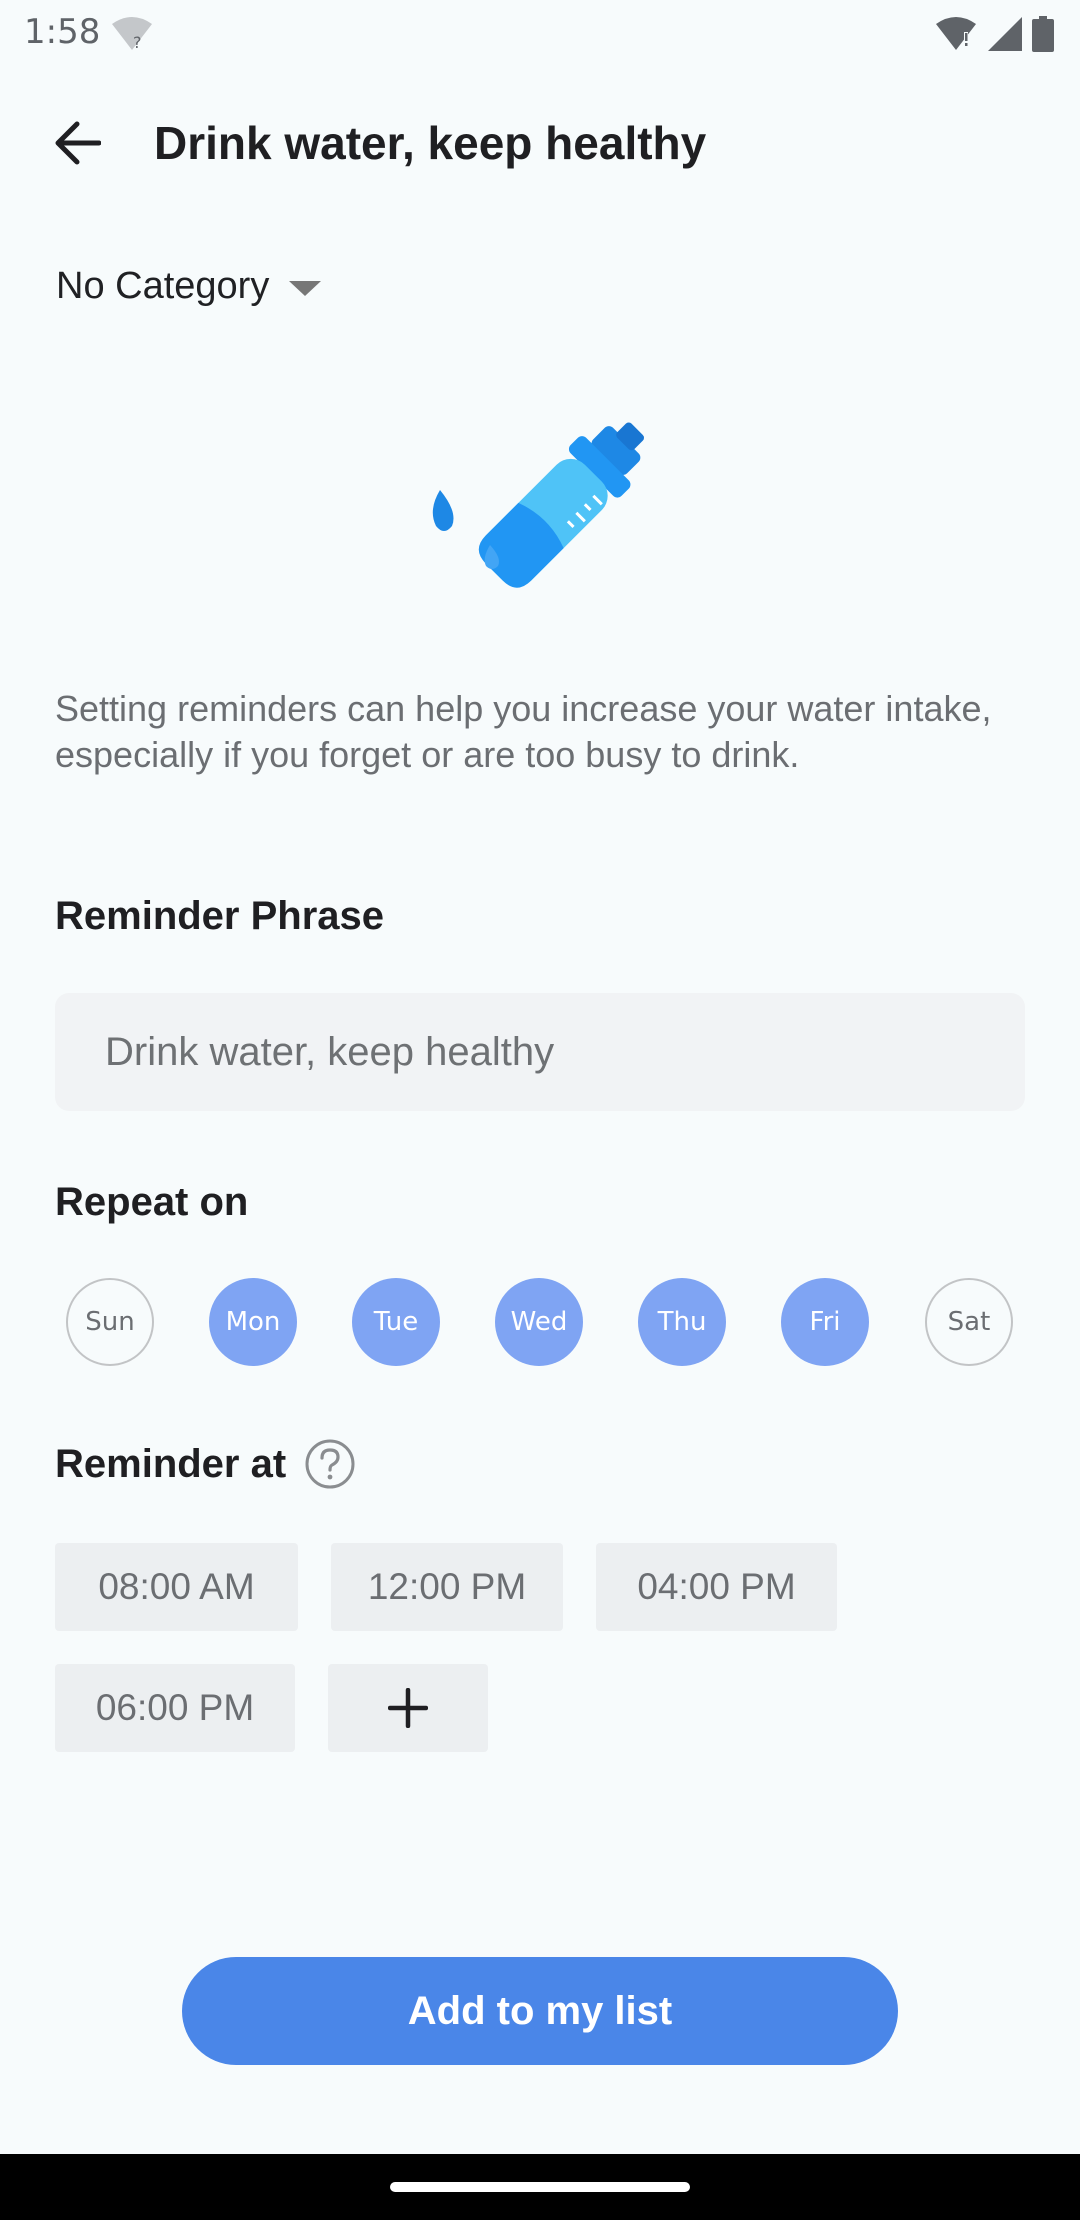 This screenshot has width=1080, height=2220. What do you see at coordinates (62, 32) in the screenshot?
I see `status-time: 1:58` at bounding box center [62, 32].